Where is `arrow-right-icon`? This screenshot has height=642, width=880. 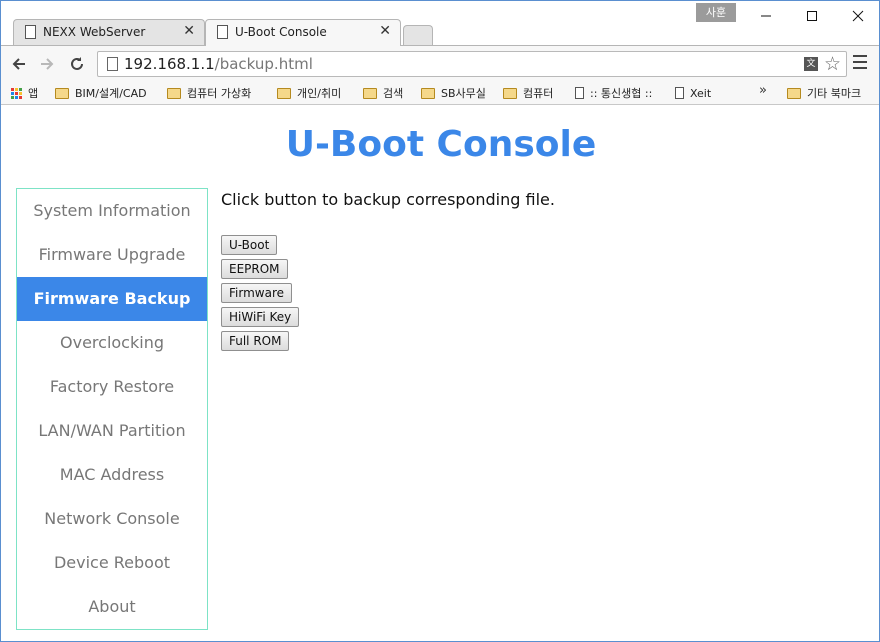
arrow-right-icon is located at coordinates (47, 64).